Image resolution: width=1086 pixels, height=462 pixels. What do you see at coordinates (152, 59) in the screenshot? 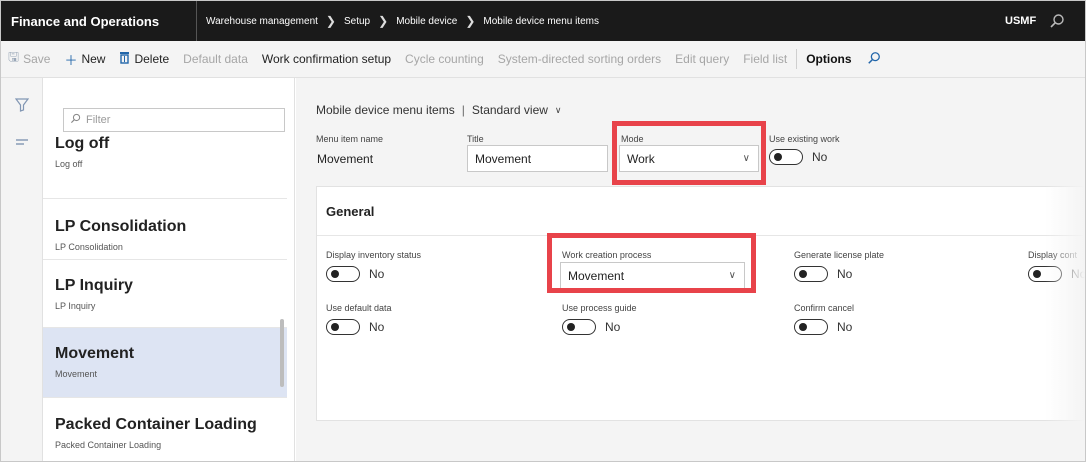
I see `delete-label: Delete` at bounding box center [152, 59].